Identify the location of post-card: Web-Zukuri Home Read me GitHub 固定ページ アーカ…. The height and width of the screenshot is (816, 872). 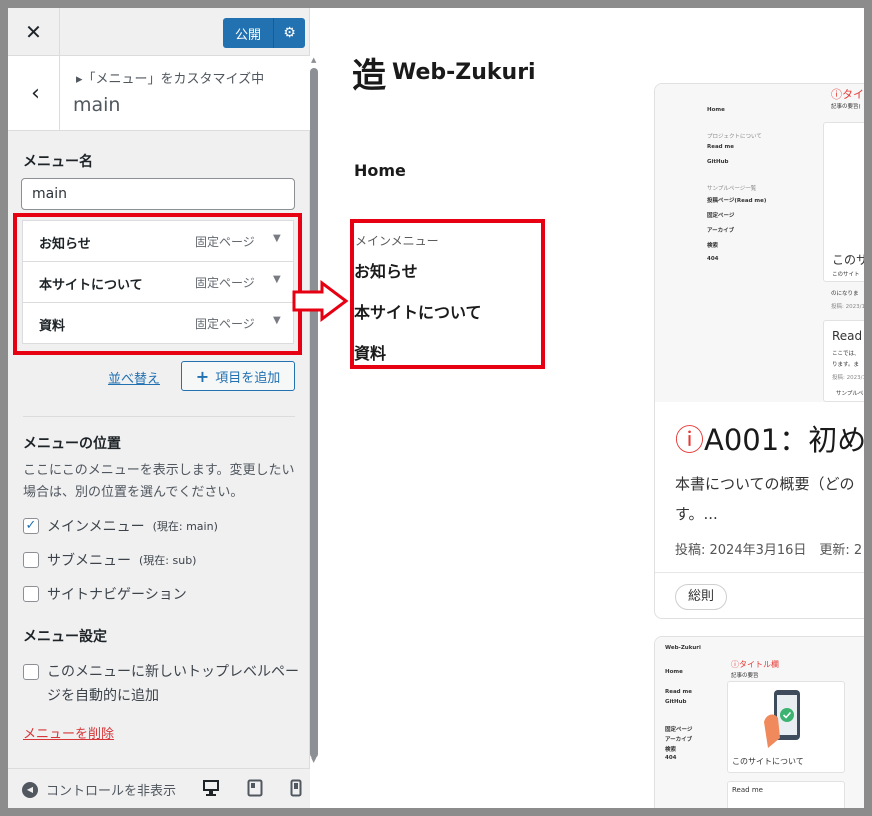
(759, 722).